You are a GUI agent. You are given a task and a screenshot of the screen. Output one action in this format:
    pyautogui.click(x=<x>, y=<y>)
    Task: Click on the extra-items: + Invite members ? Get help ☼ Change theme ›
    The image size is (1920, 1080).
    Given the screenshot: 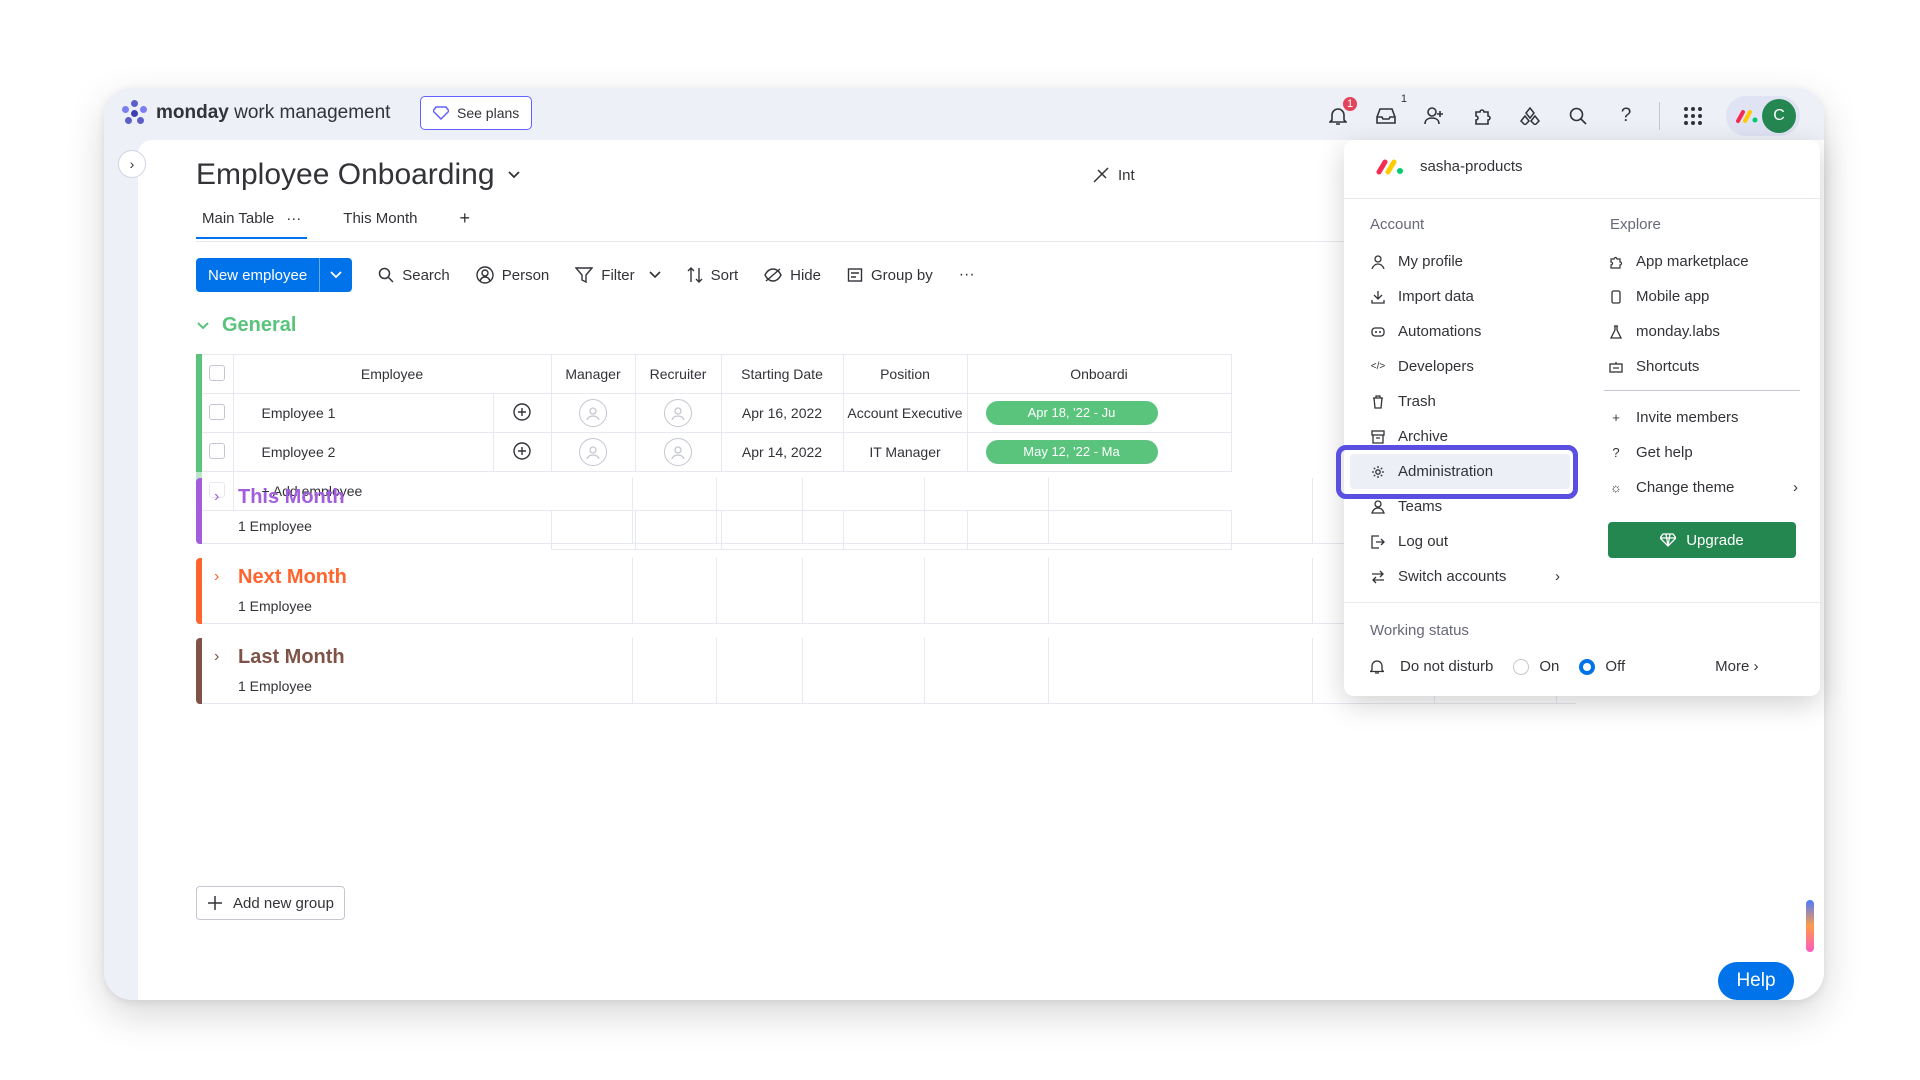 What is the action you would take?
    pyautogui.click(x=1703, y=452)
    